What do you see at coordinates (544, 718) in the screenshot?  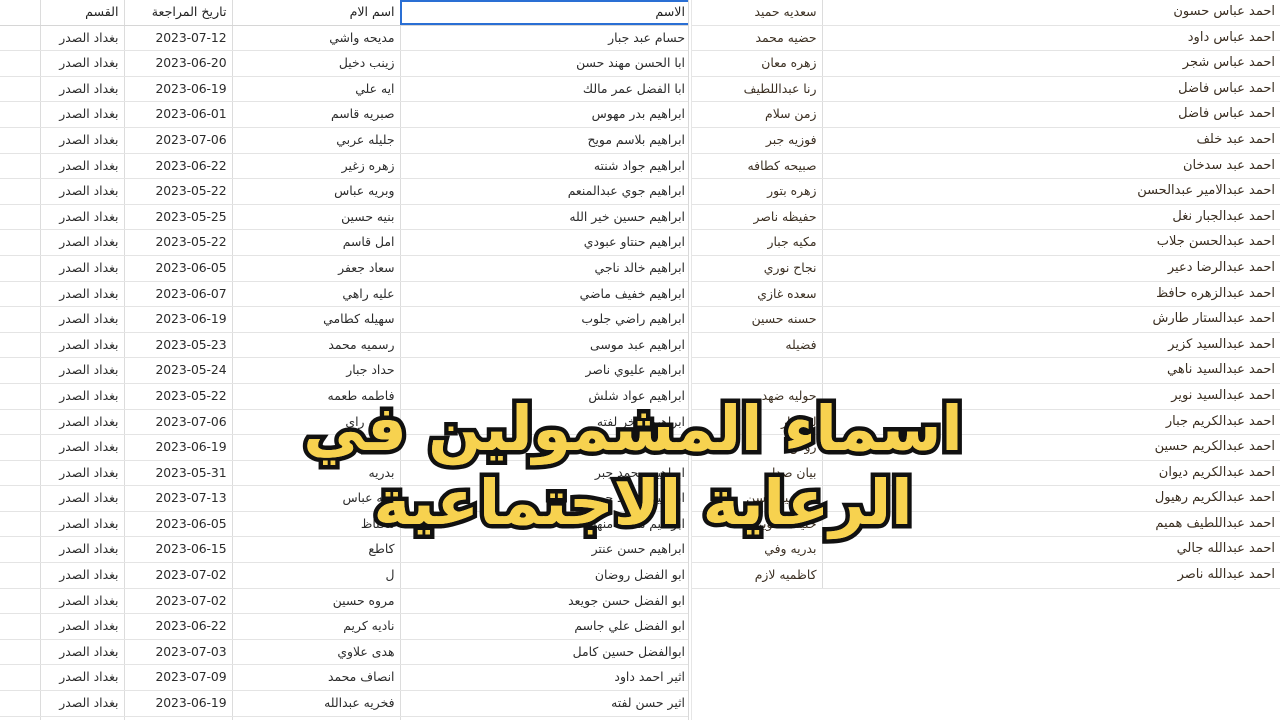 I see `cell-name-27: اثير راضي مزعل` at bounding box center [544, 718].